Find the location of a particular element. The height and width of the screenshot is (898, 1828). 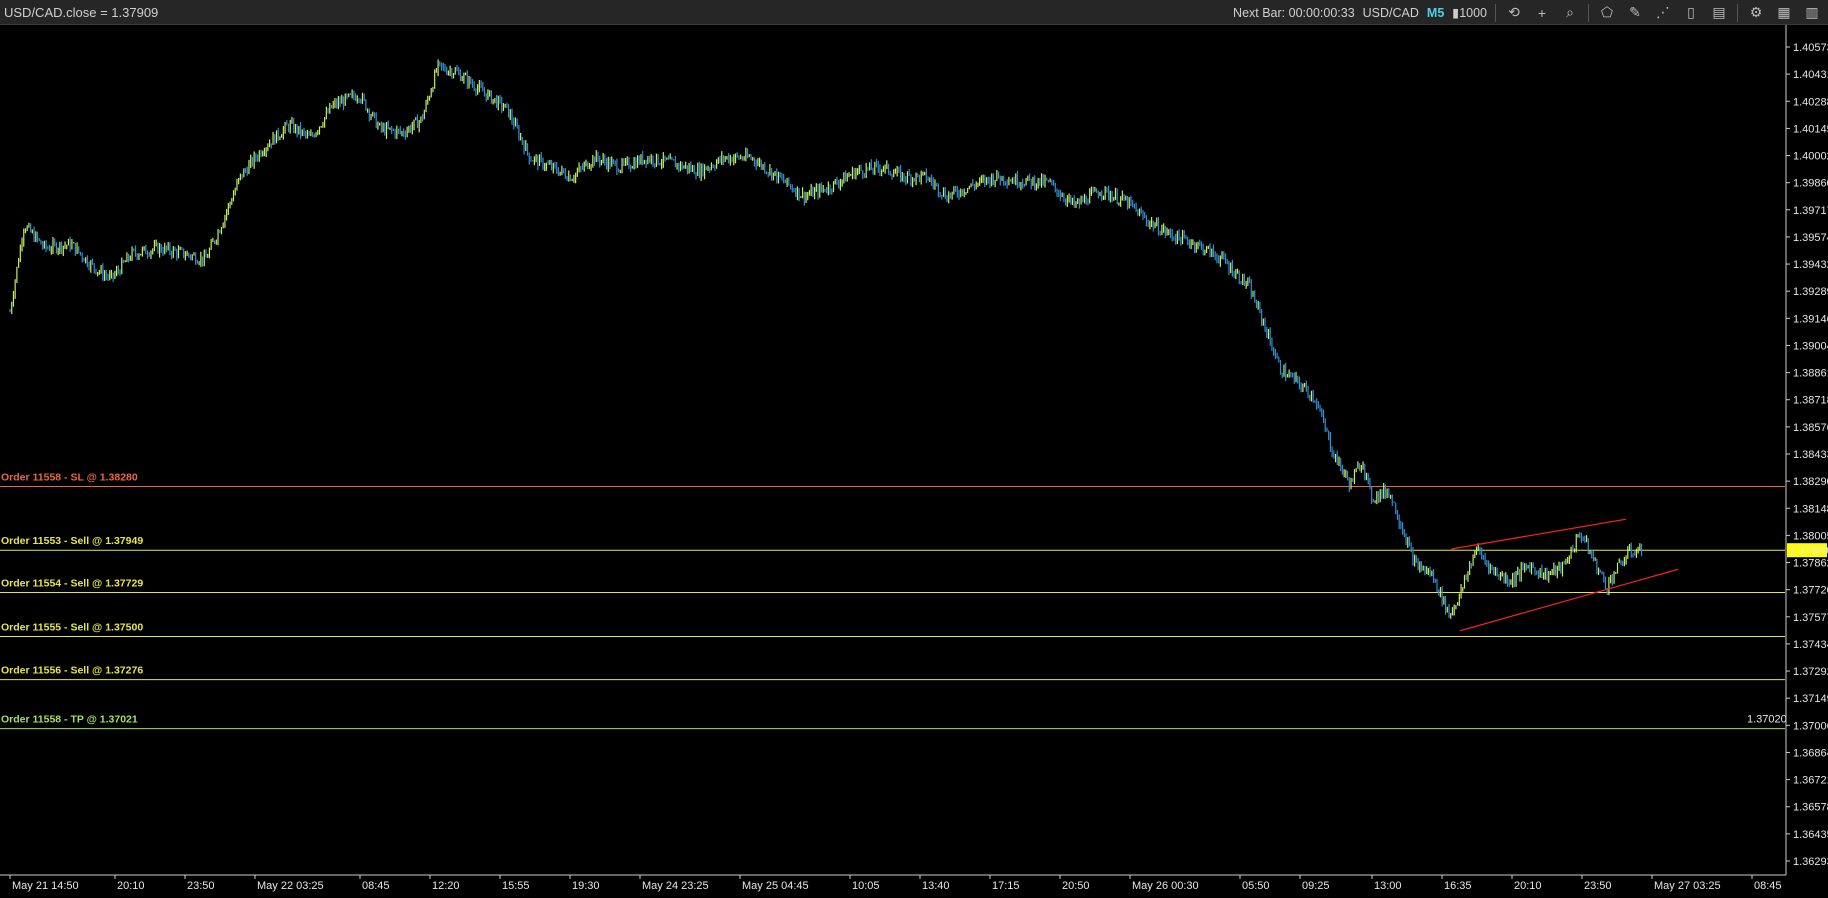

tp-price-label: 1.37020 is located at coordinates (1767, 720).